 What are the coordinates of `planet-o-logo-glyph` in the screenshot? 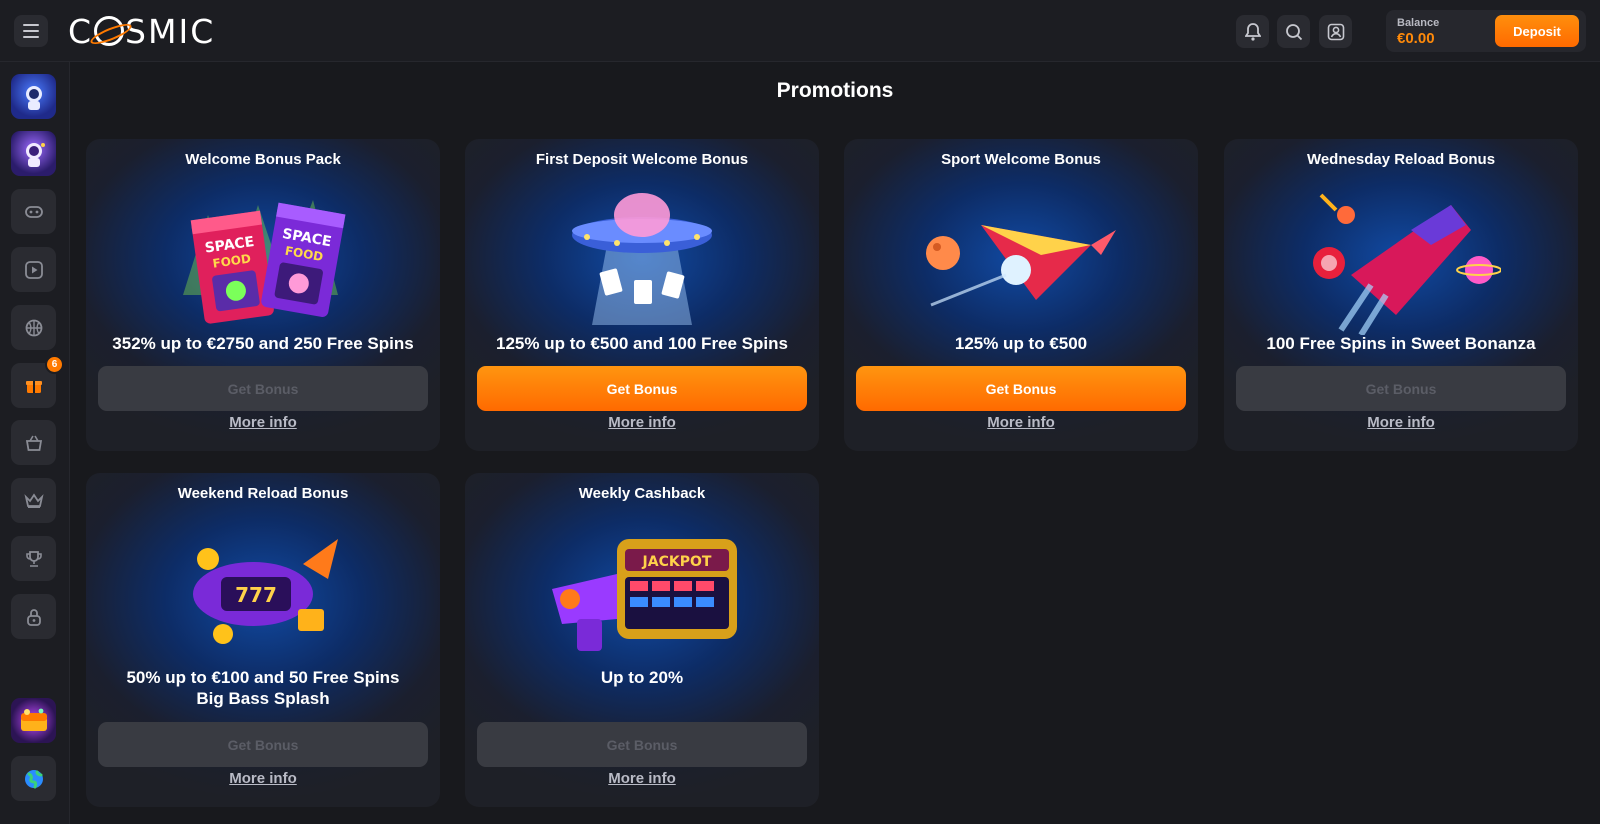 It's located at (109, 31).